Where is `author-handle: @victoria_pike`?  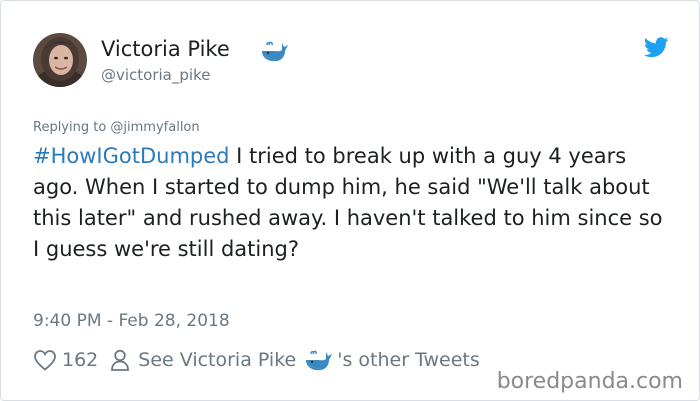
author-handle: @victoria_pike is located at coordinates (155, 75).